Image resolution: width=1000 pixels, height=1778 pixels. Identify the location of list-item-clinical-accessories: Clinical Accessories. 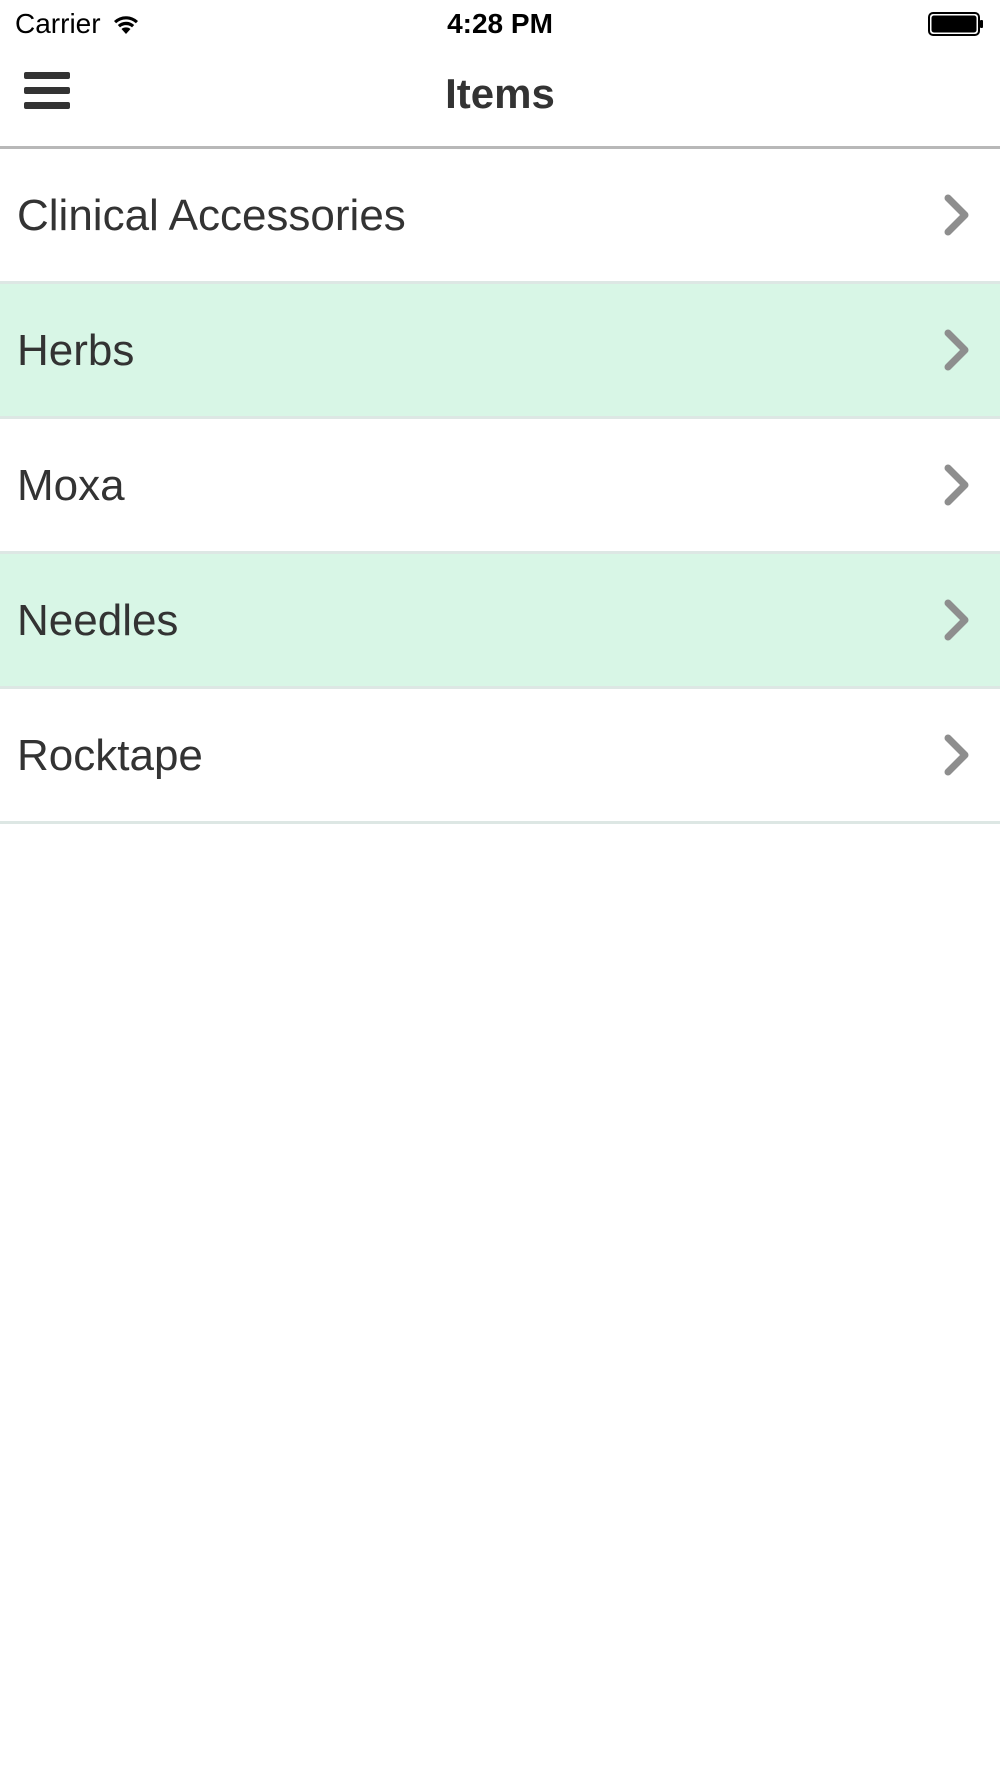
(500, 216).